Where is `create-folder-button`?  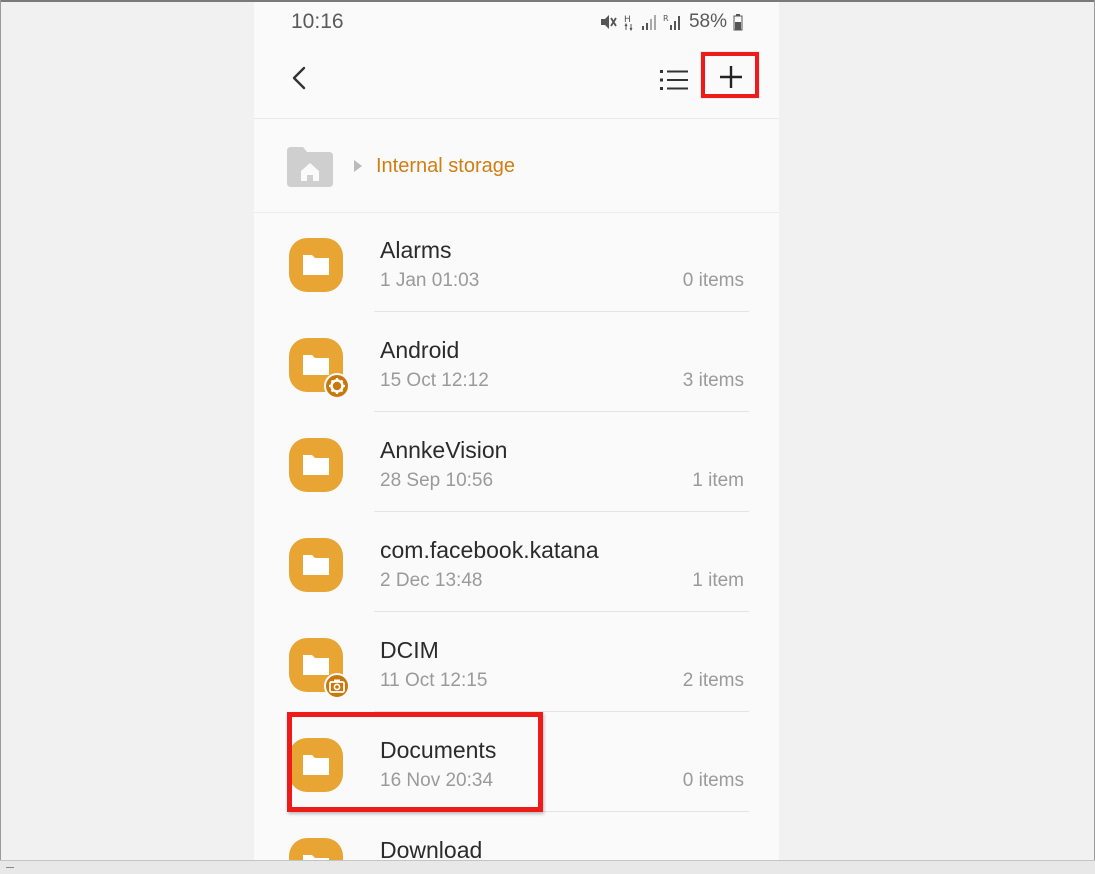 create-folder-button is located at coordinates (731, 77).